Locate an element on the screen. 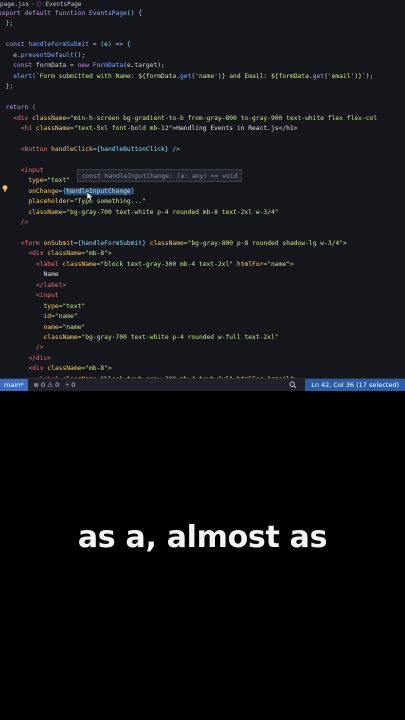 The image size is (405, 720). code-line: onChange={handleInputChange} is located at coordinates (67, 192).